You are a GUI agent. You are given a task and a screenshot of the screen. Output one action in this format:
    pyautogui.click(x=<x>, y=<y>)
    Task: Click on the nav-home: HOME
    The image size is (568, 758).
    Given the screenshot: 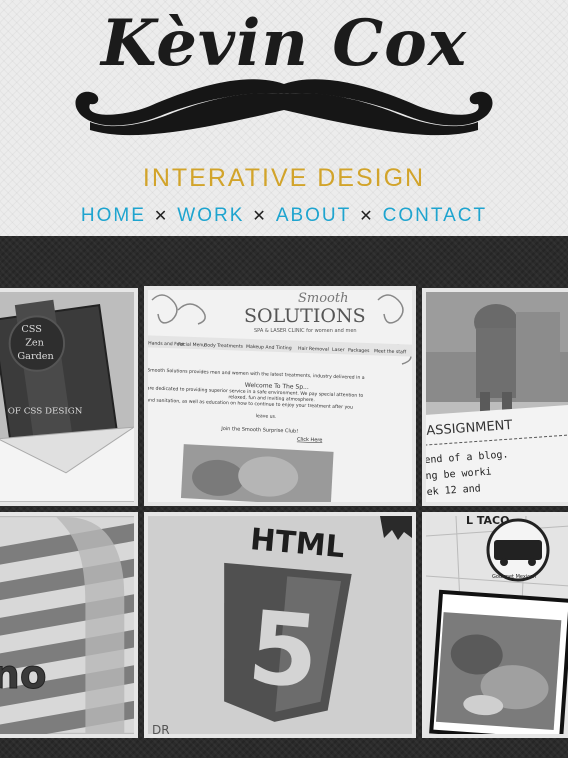 What is the action you would take?
    pyautogui.click(x=113, y=215)
    